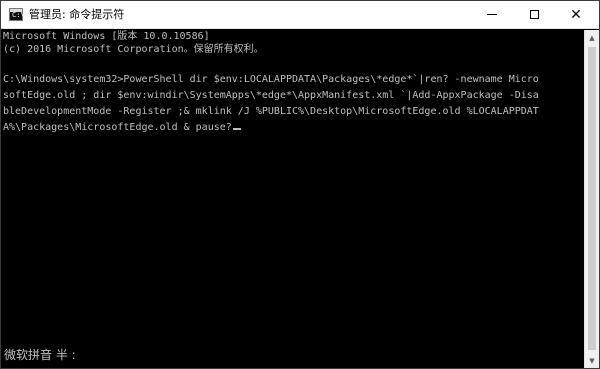 Image resolution: width=600 pixels, height=369 pixels. What do you see at coordinates (236, 129) in the screenshot?
I see `text-cursor` at bounding box center [236, 129].